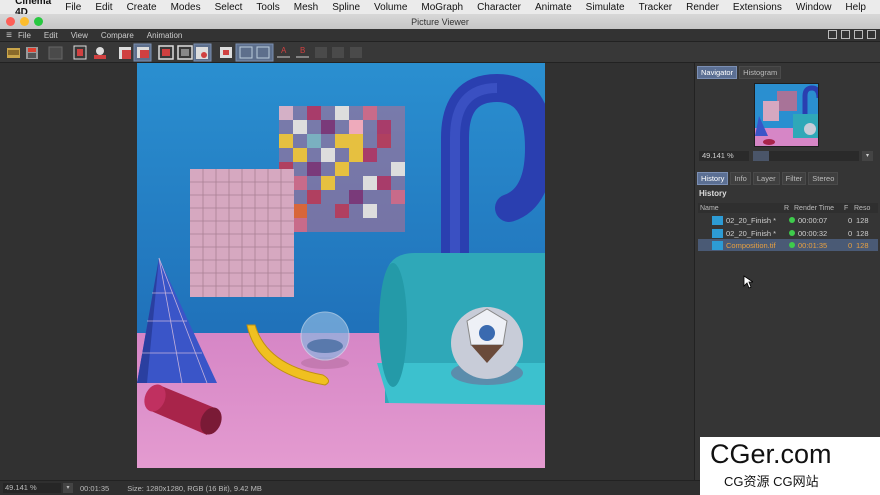  Describe the element at coordinates (656, 7) in the screenshot. I see `menu-tracker: Tracker` at that location.